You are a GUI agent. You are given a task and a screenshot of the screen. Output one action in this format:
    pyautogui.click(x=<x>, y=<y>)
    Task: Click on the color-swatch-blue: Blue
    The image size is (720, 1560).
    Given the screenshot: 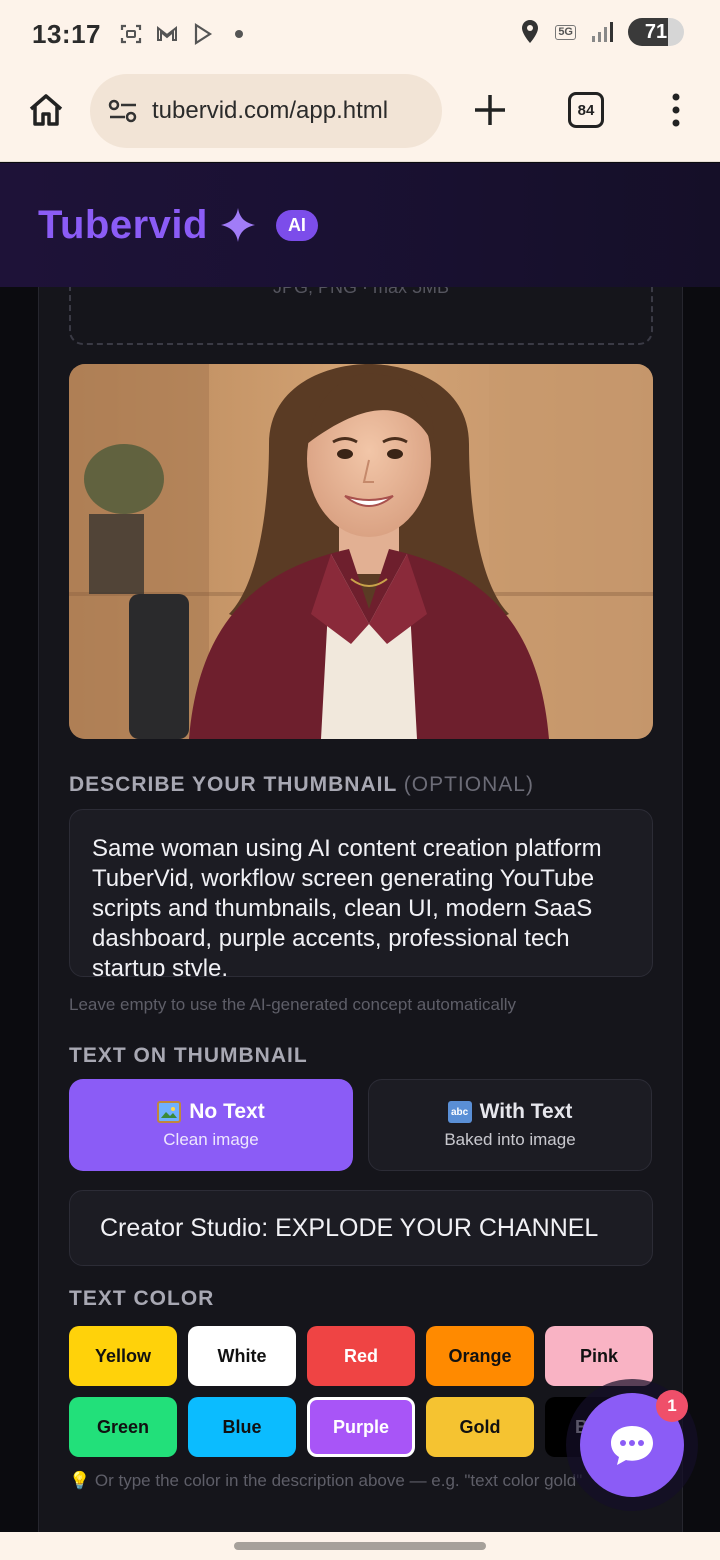 What is the action you would take?
    pyautogui.click(x=242, y=1427)
    